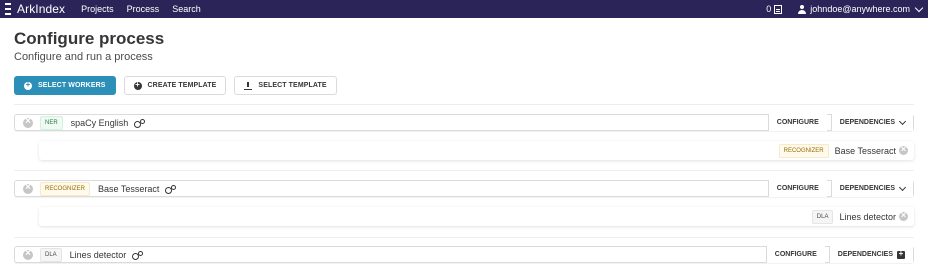 The height and width of the screenshot is (268, 928). What do you see at coordinates (143, 9) in the screenshot?
I see `nav-link-process: Process` at bounding box center [143, 9].